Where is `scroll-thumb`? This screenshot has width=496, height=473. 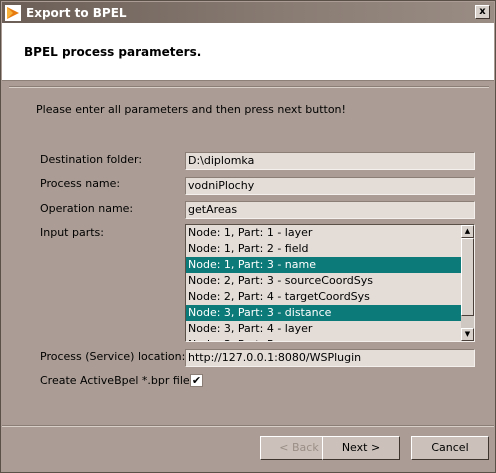 scroll-thumb is located at coordinates (467, 277).